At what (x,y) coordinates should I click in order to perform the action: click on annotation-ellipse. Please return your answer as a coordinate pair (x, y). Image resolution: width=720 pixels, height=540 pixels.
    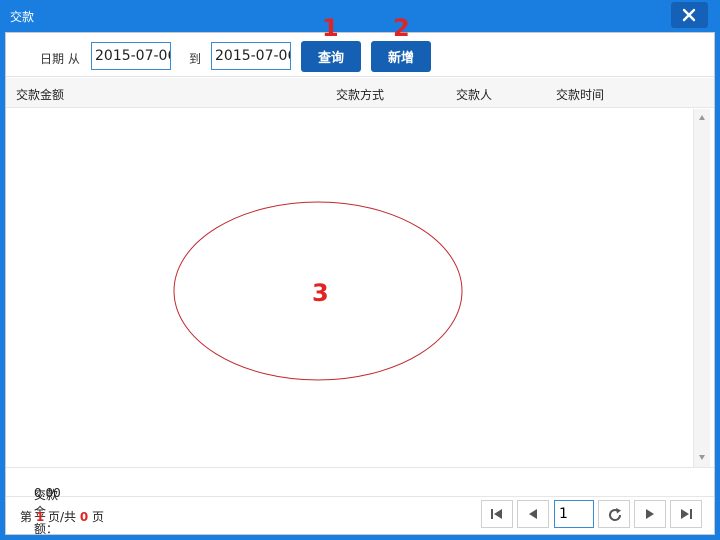
    Looking at the image, I should click on (318, 291).